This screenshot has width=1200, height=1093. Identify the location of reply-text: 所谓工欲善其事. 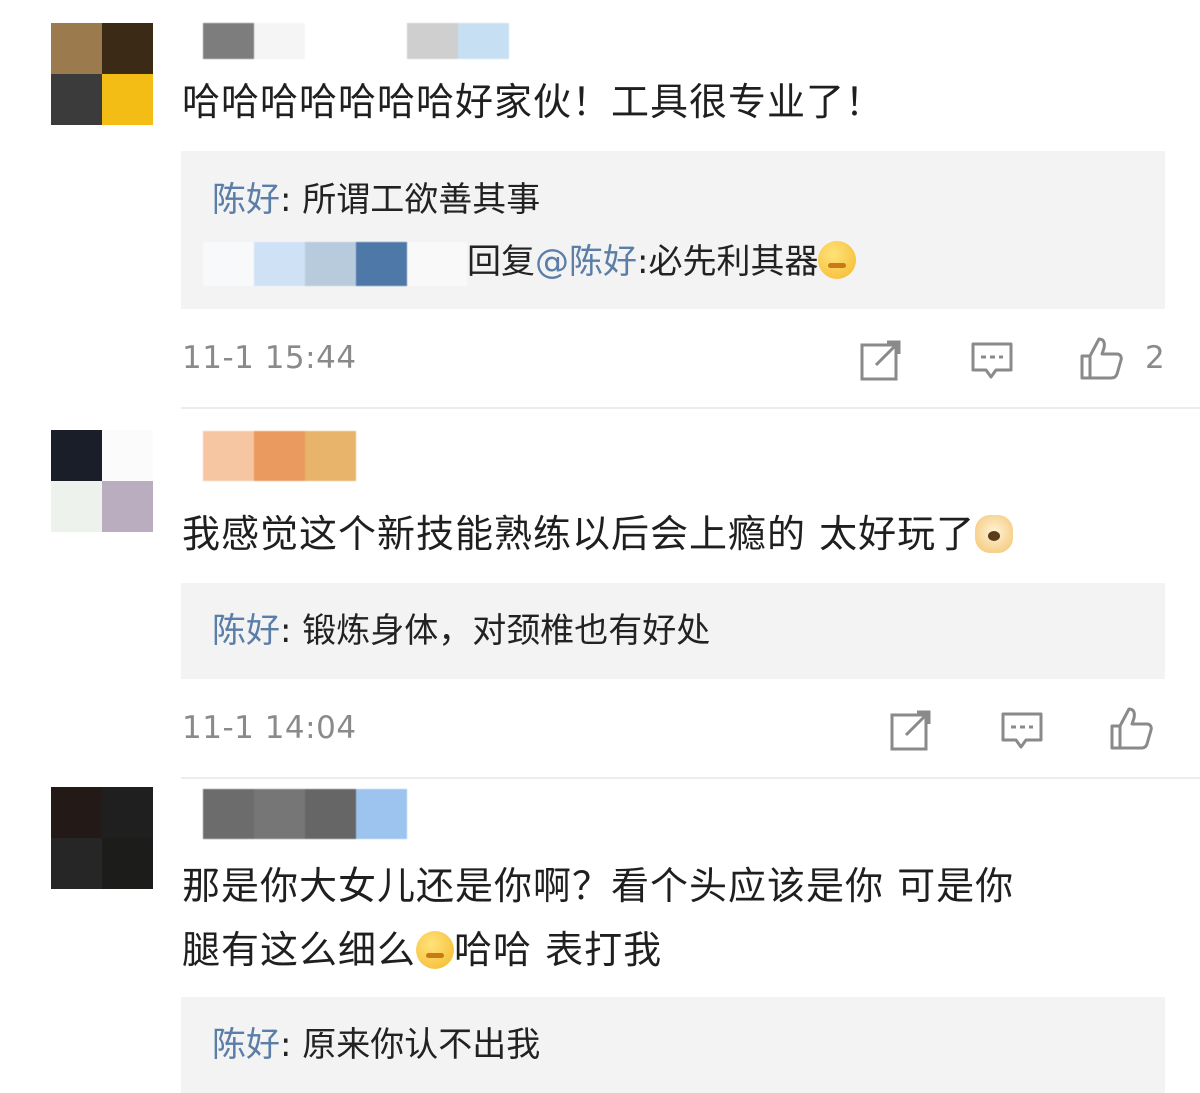
(421, 200).